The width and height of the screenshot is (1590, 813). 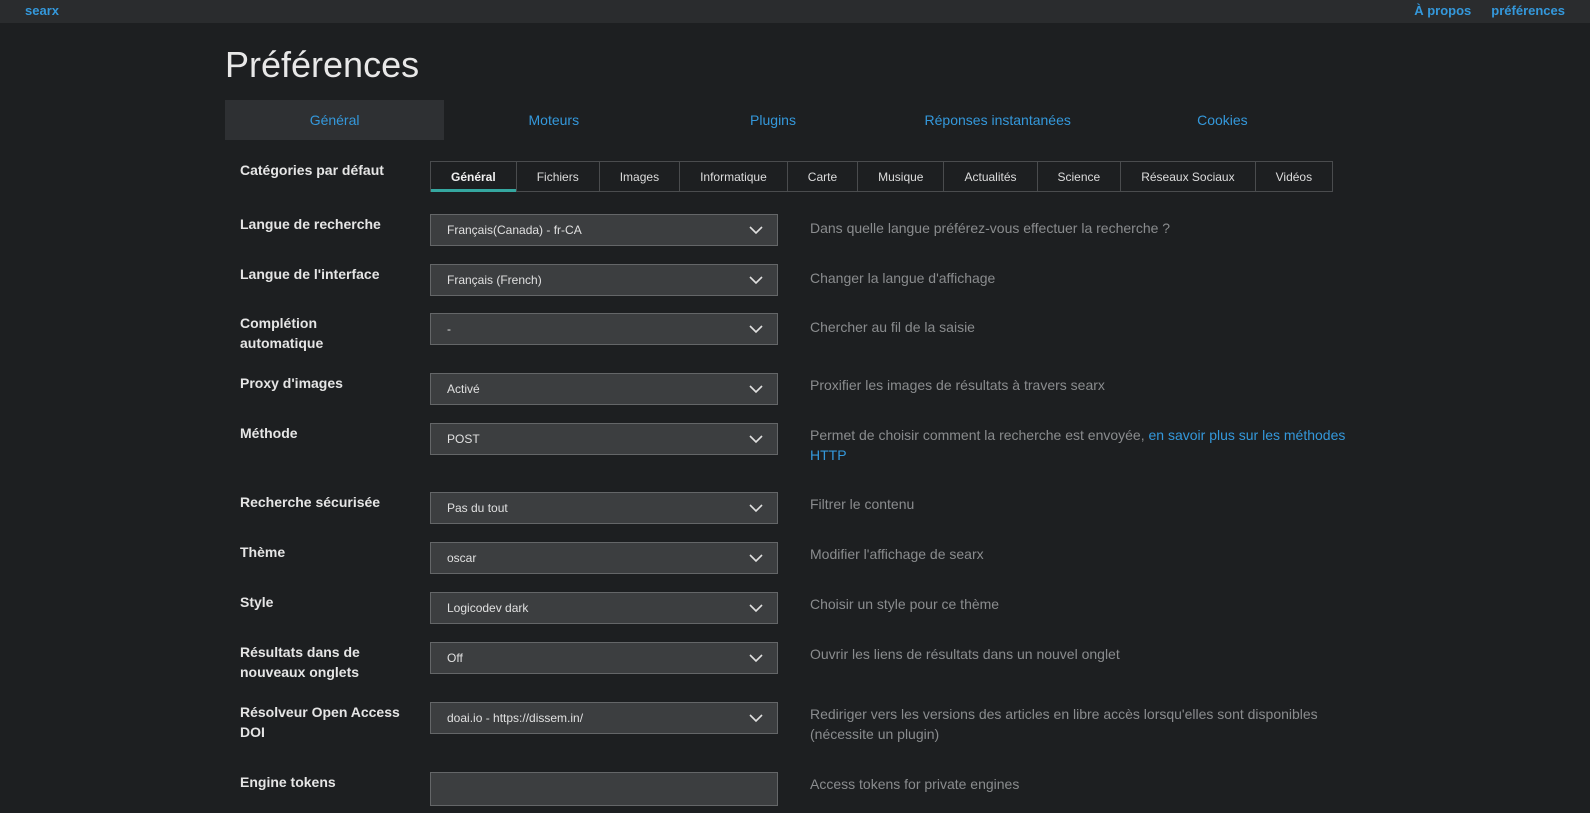 What do you see at coordinates (604, 230) in the screenshot?
I see `search-language-select: Français(Canada) - fr-CA` at bounding box center [604, 230].